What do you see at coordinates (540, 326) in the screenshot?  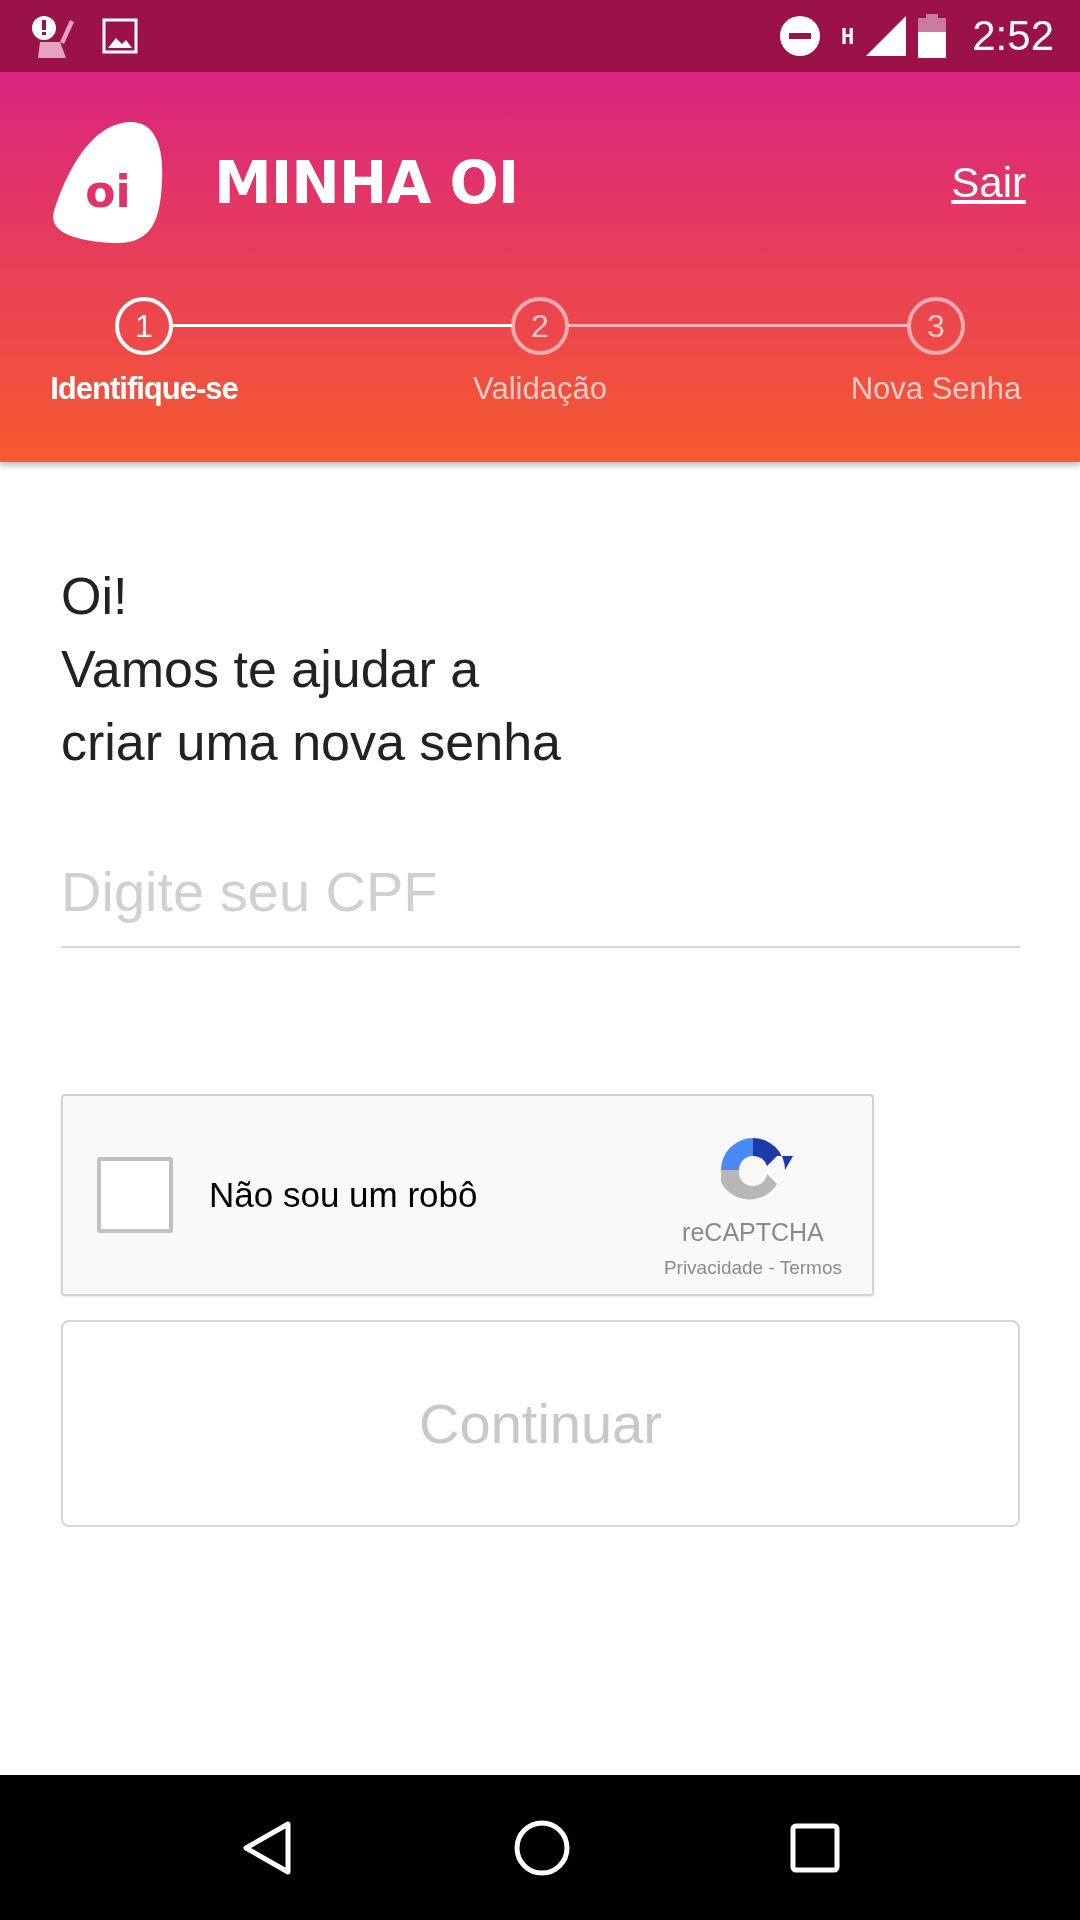 I see `step-indicator: 2` at bounding box center [540, 326].